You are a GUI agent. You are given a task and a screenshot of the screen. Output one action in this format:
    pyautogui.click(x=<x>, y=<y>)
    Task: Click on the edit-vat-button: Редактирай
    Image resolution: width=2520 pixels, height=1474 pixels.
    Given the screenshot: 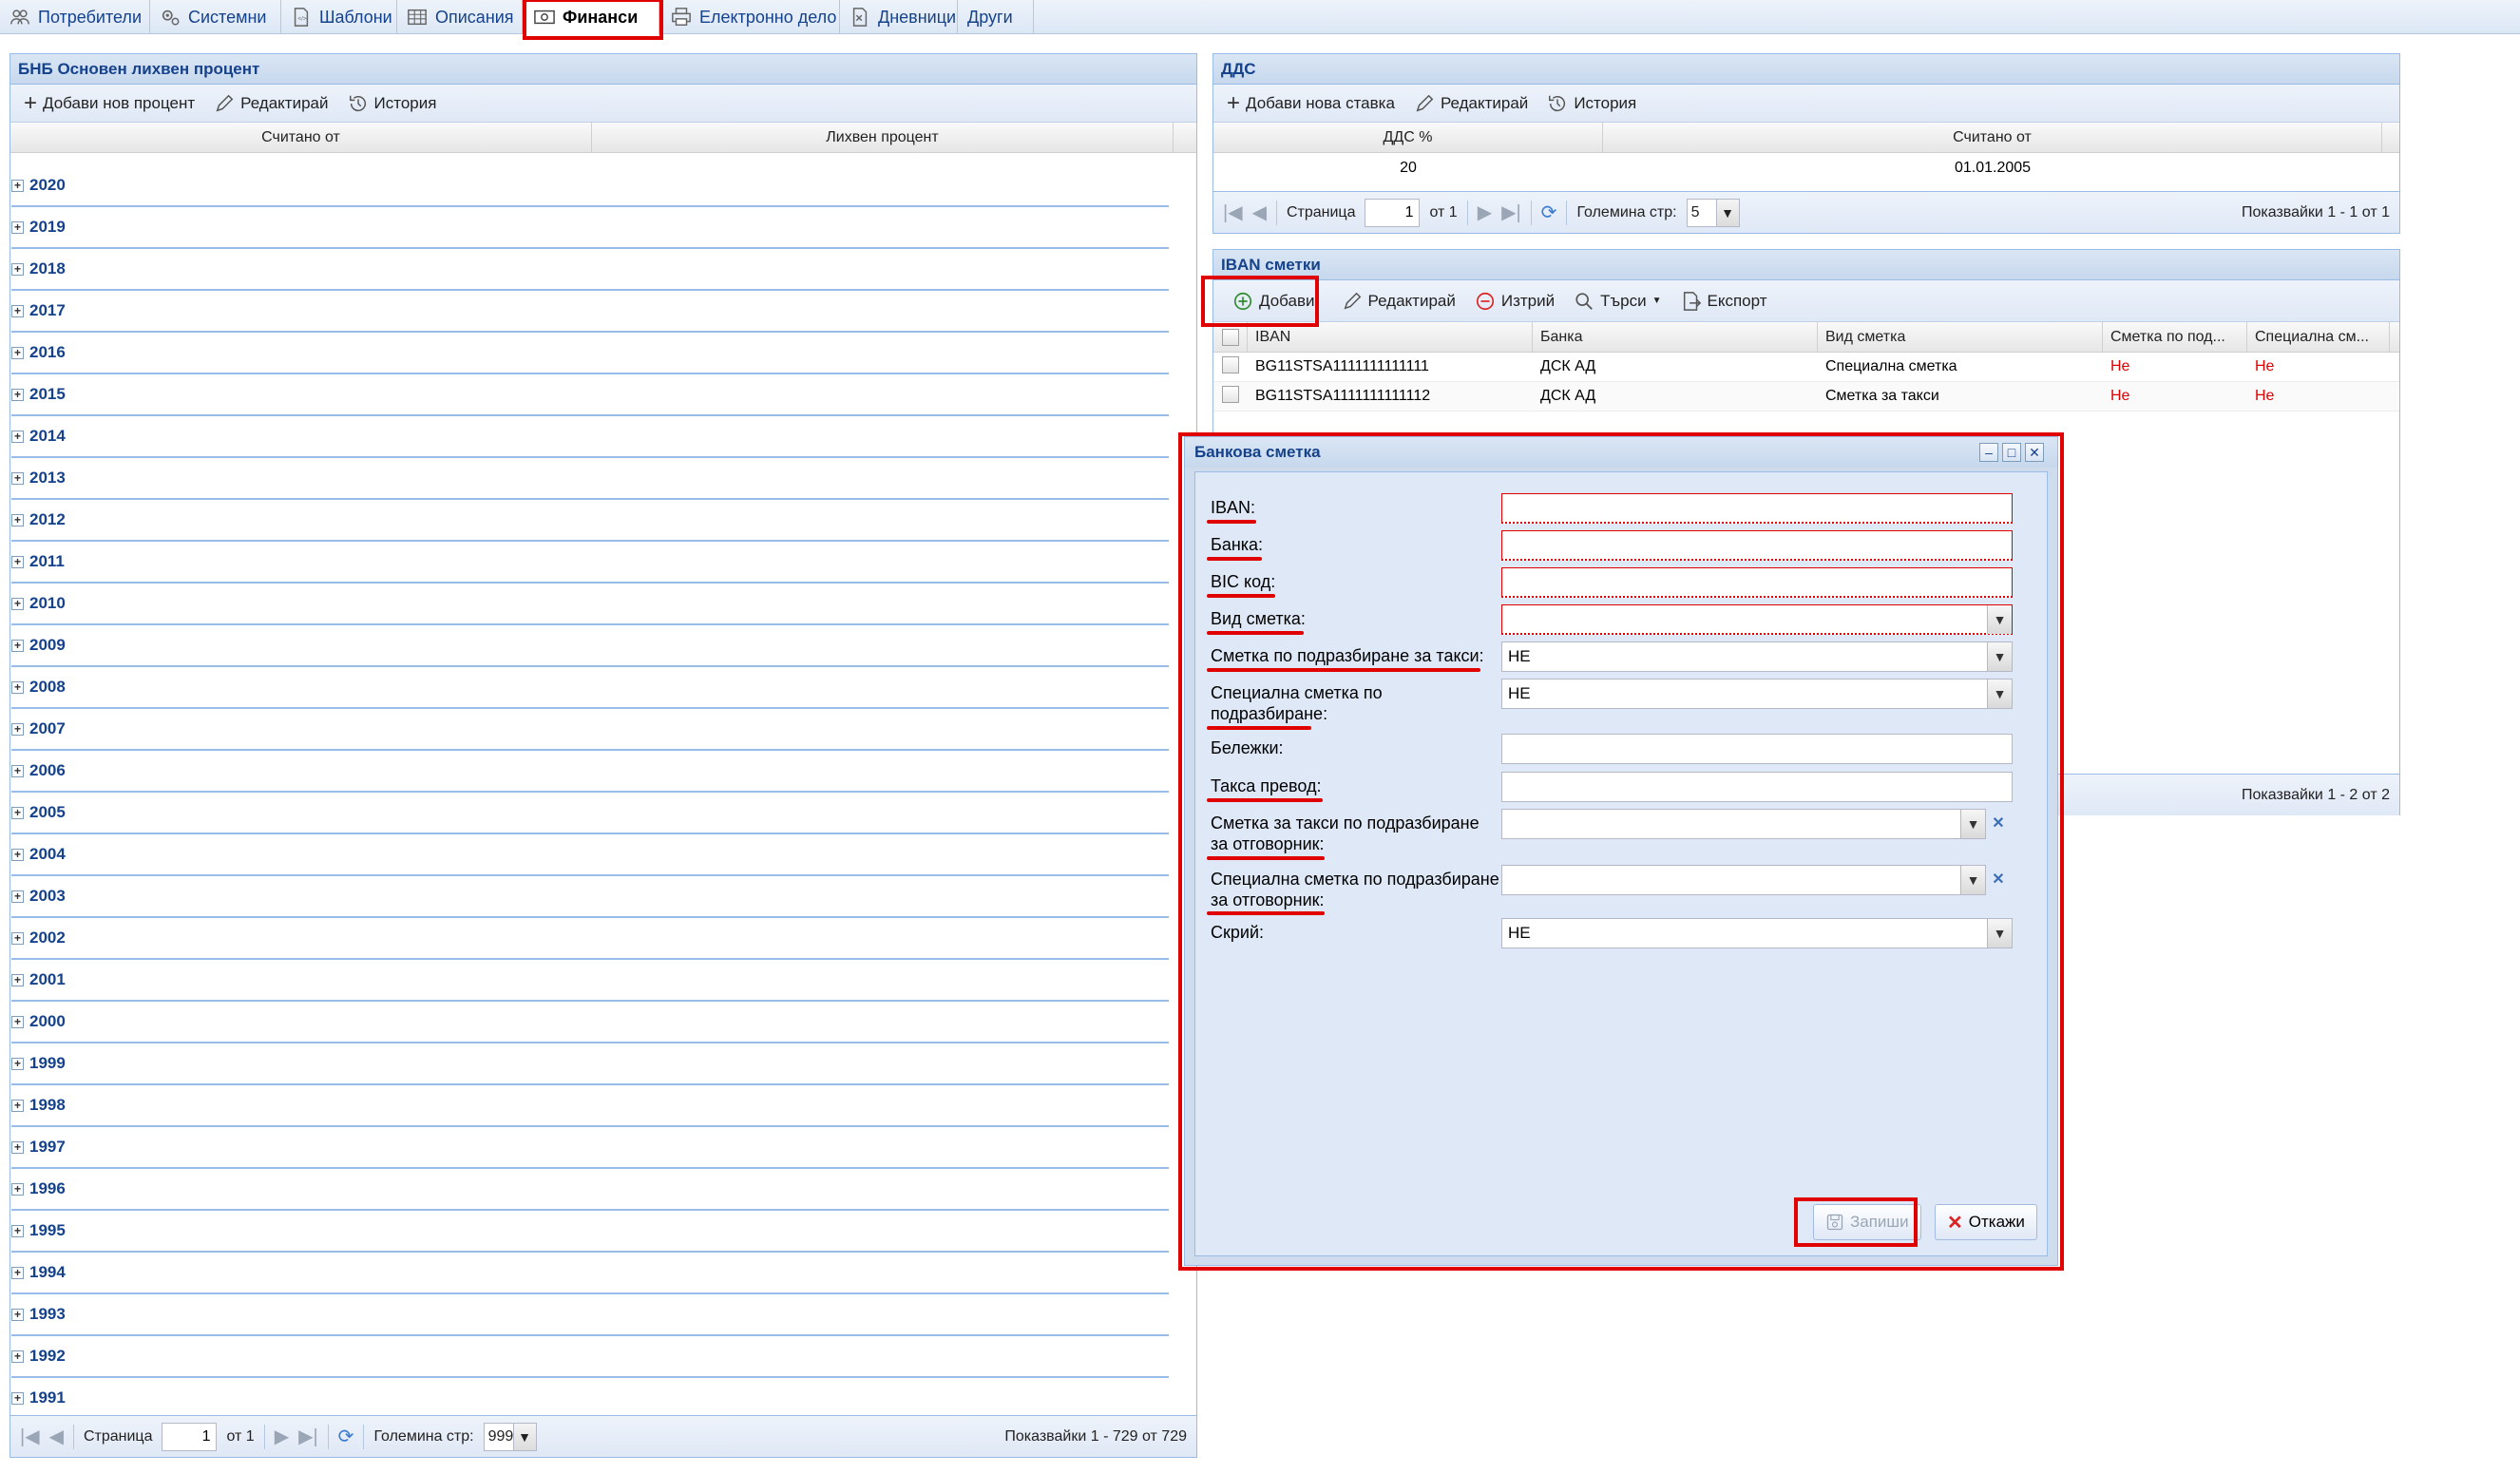 What is the action you would take?
    pyautogui.click(x=1471, y=103)
    